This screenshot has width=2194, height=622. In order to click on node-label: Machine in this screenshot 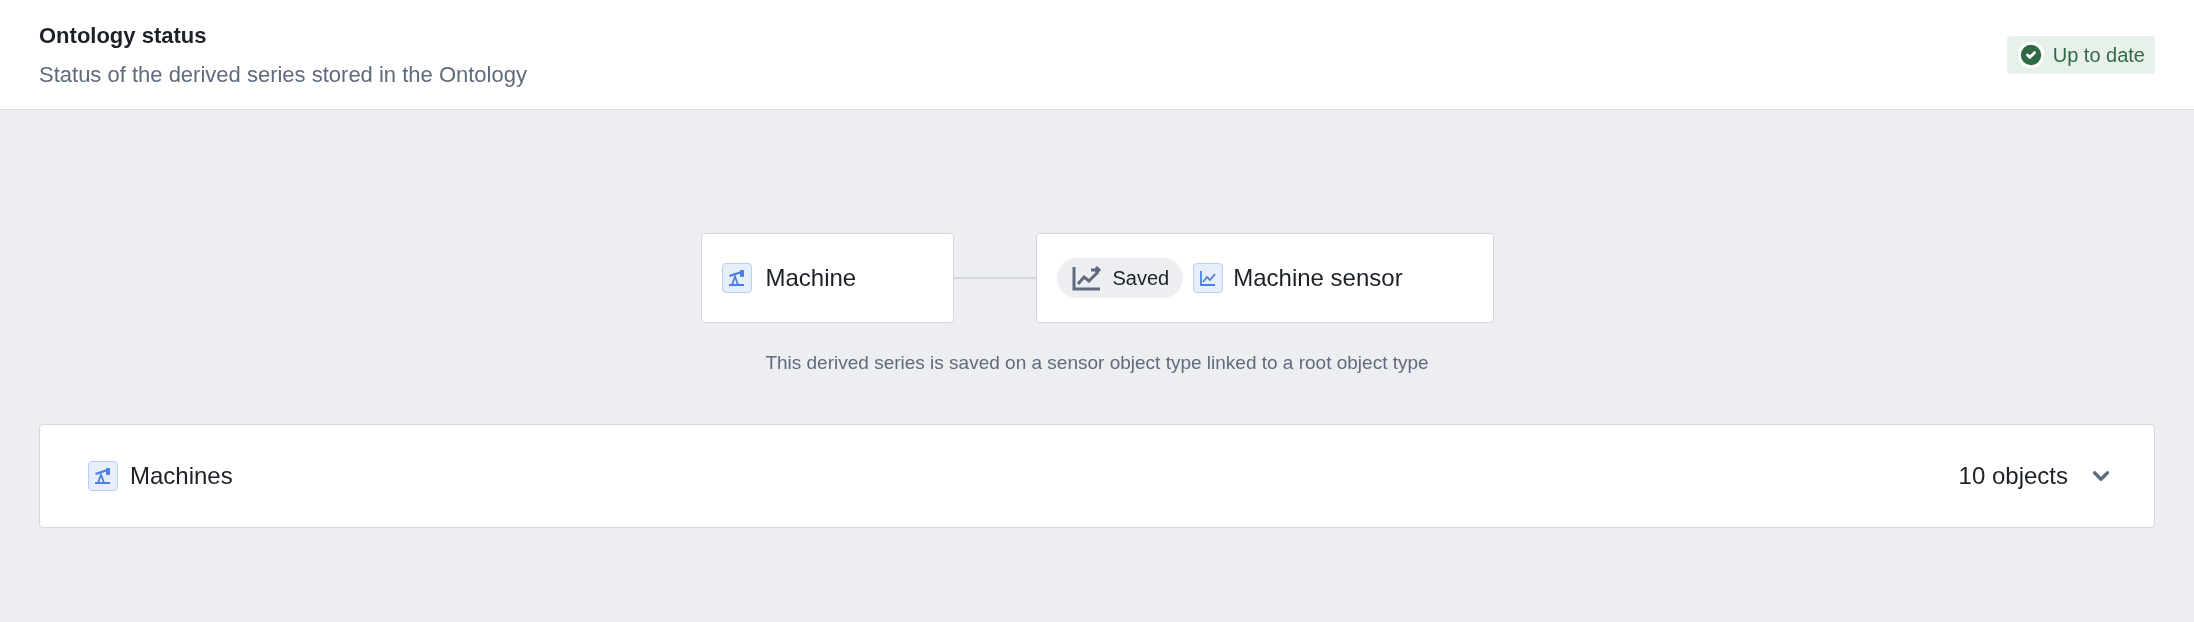, I will do `click(811, 278)`.